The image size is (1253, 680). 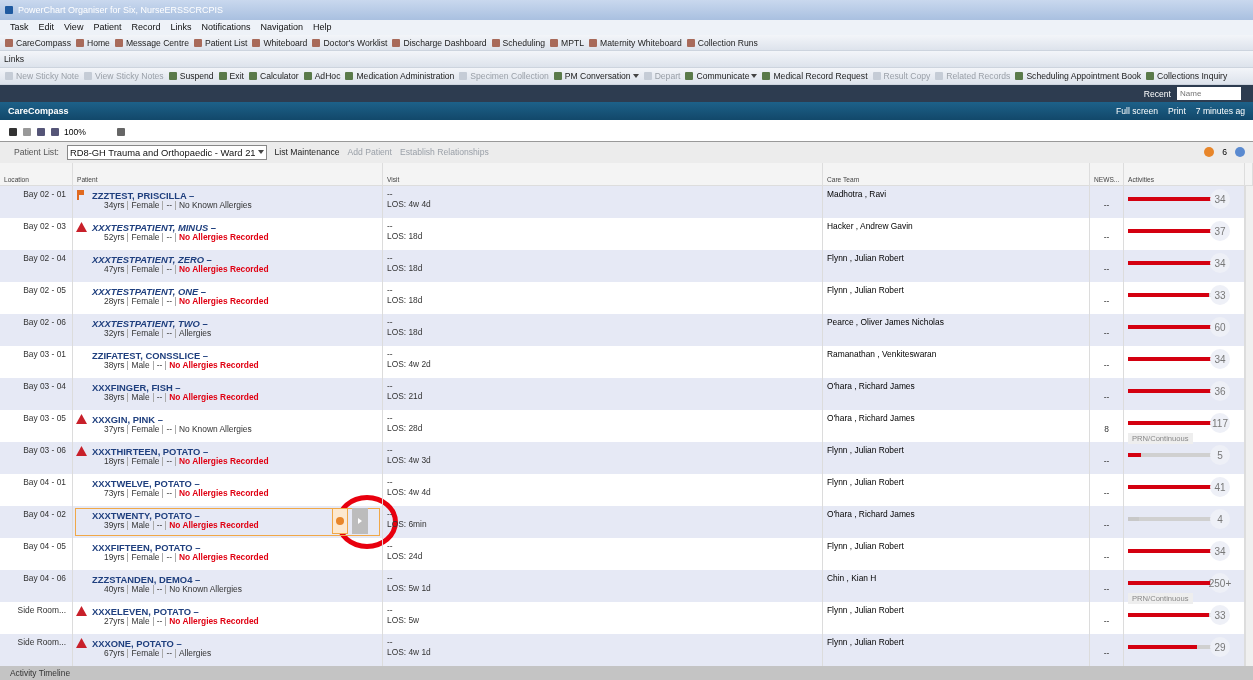 I want to click on zoom-select: 100%, so click(x=88, y=132).